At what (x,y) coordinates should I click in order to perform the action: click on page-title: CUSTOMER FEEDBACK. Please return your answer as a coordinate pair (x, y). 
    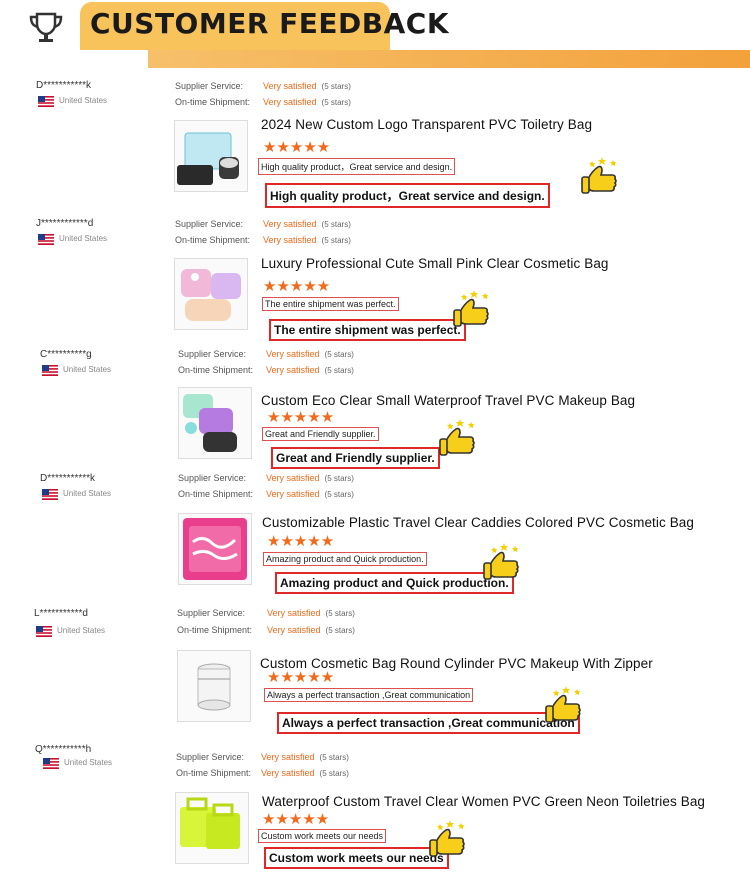
    Looking at the image, I should click on (270, 23).